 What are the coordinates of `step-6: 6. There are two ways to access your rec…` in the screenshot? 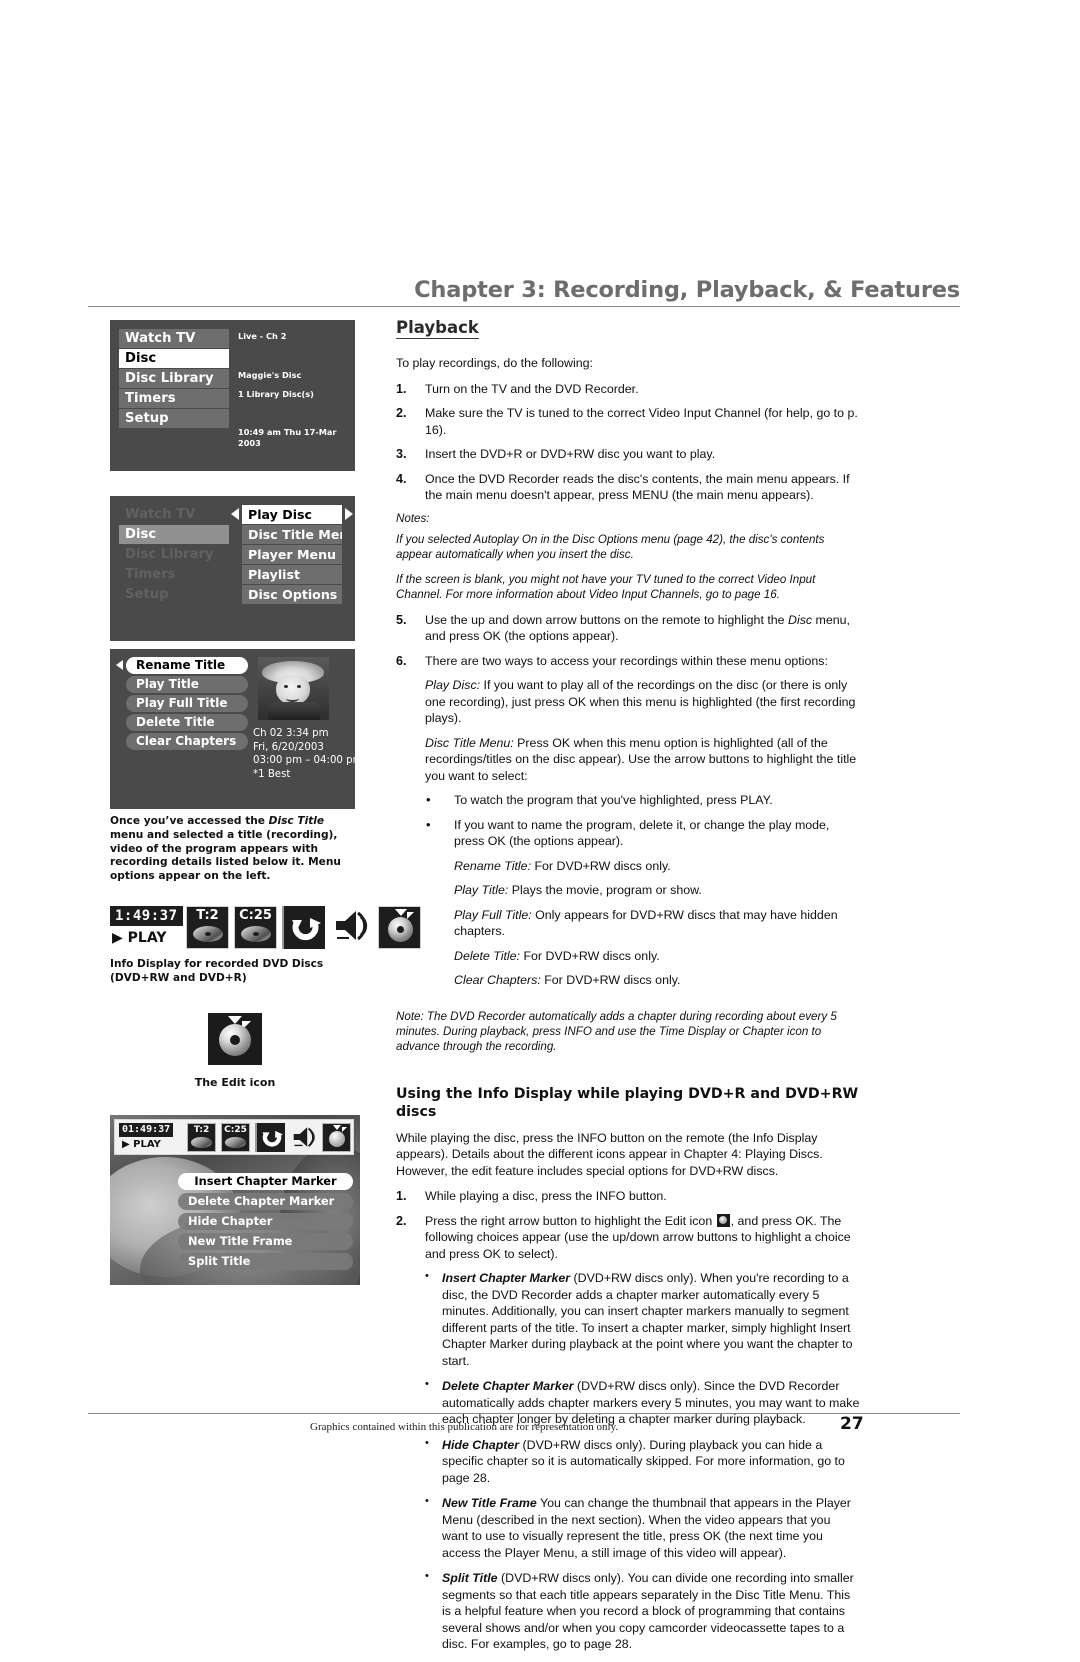 It's located at (628, 661).